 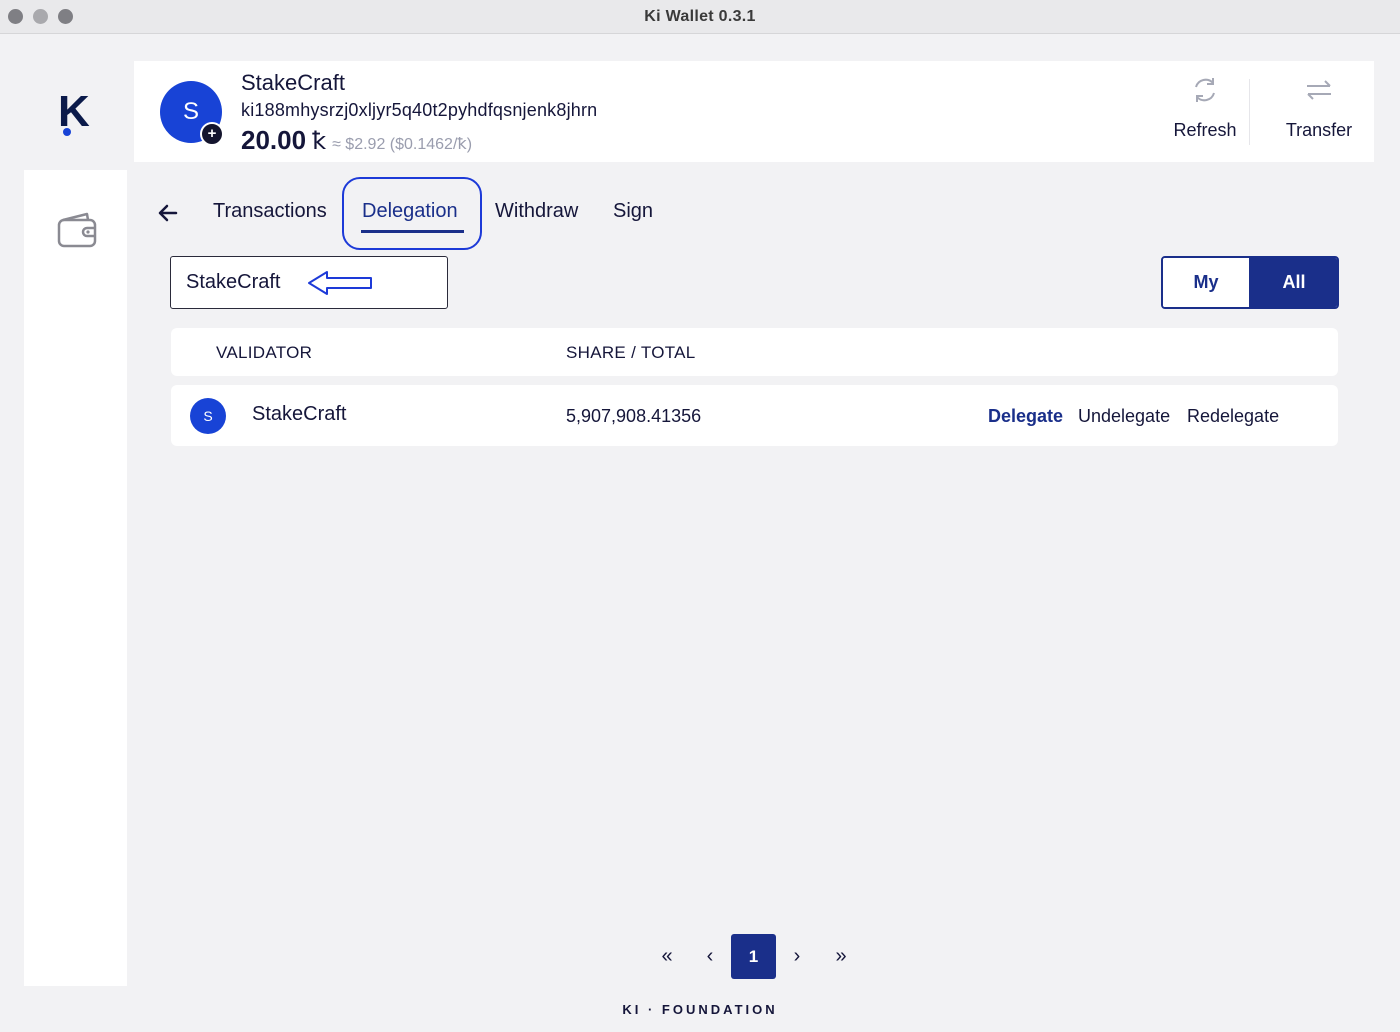 I want to click on back-arrow-icon, so click(x=168, y=213).